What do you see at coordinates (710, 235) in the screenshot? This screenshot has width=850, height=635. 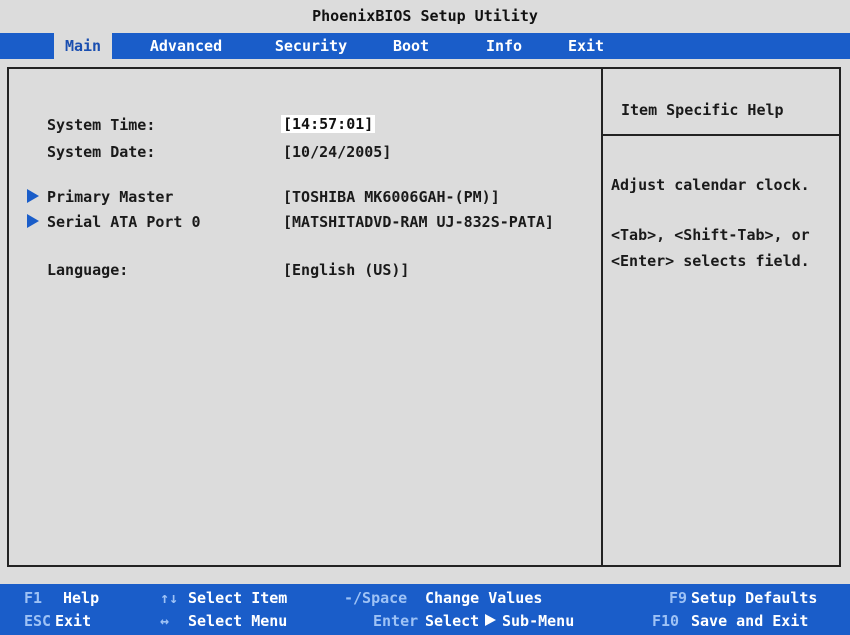 I see `help-text-line: <Tab>, <Shift-Tab>, or` at bounding box center [710, 235].